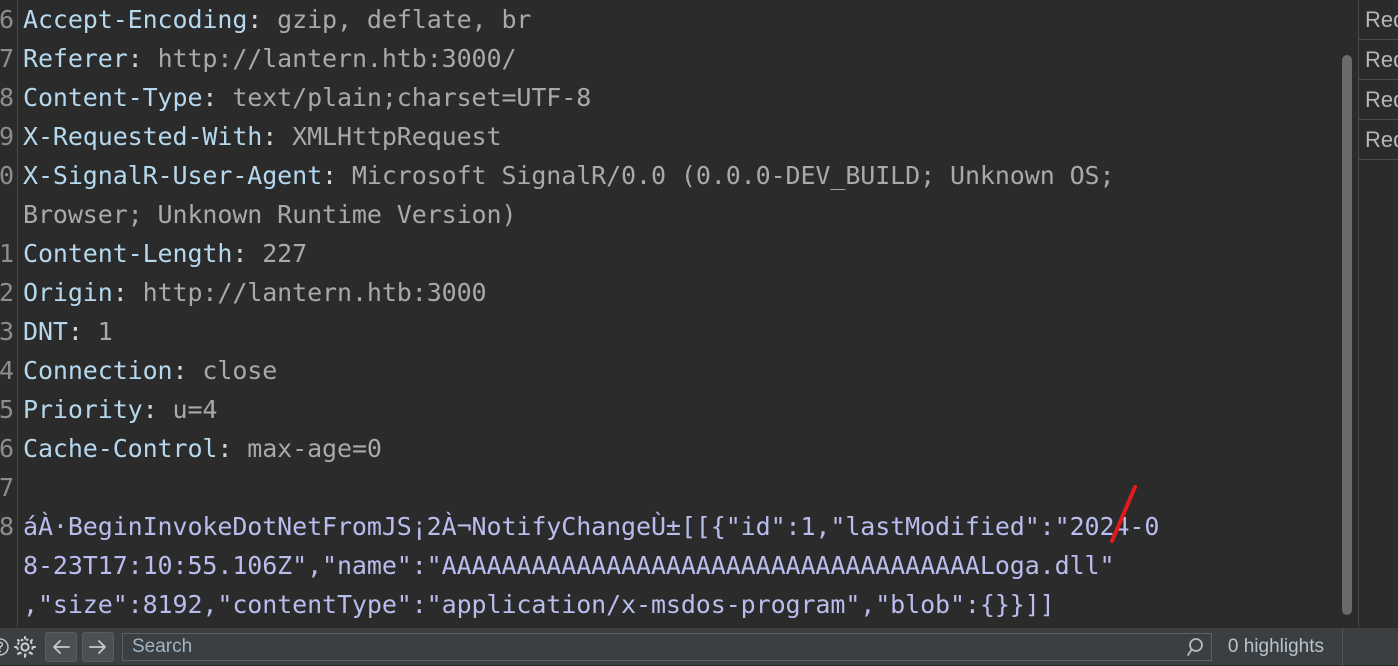 Image resolution: width=1398 pixels, height=666 pixels. Describe the element at coordinates (83, 409) in the screenshot. I see `header-name: Priority` at that location.